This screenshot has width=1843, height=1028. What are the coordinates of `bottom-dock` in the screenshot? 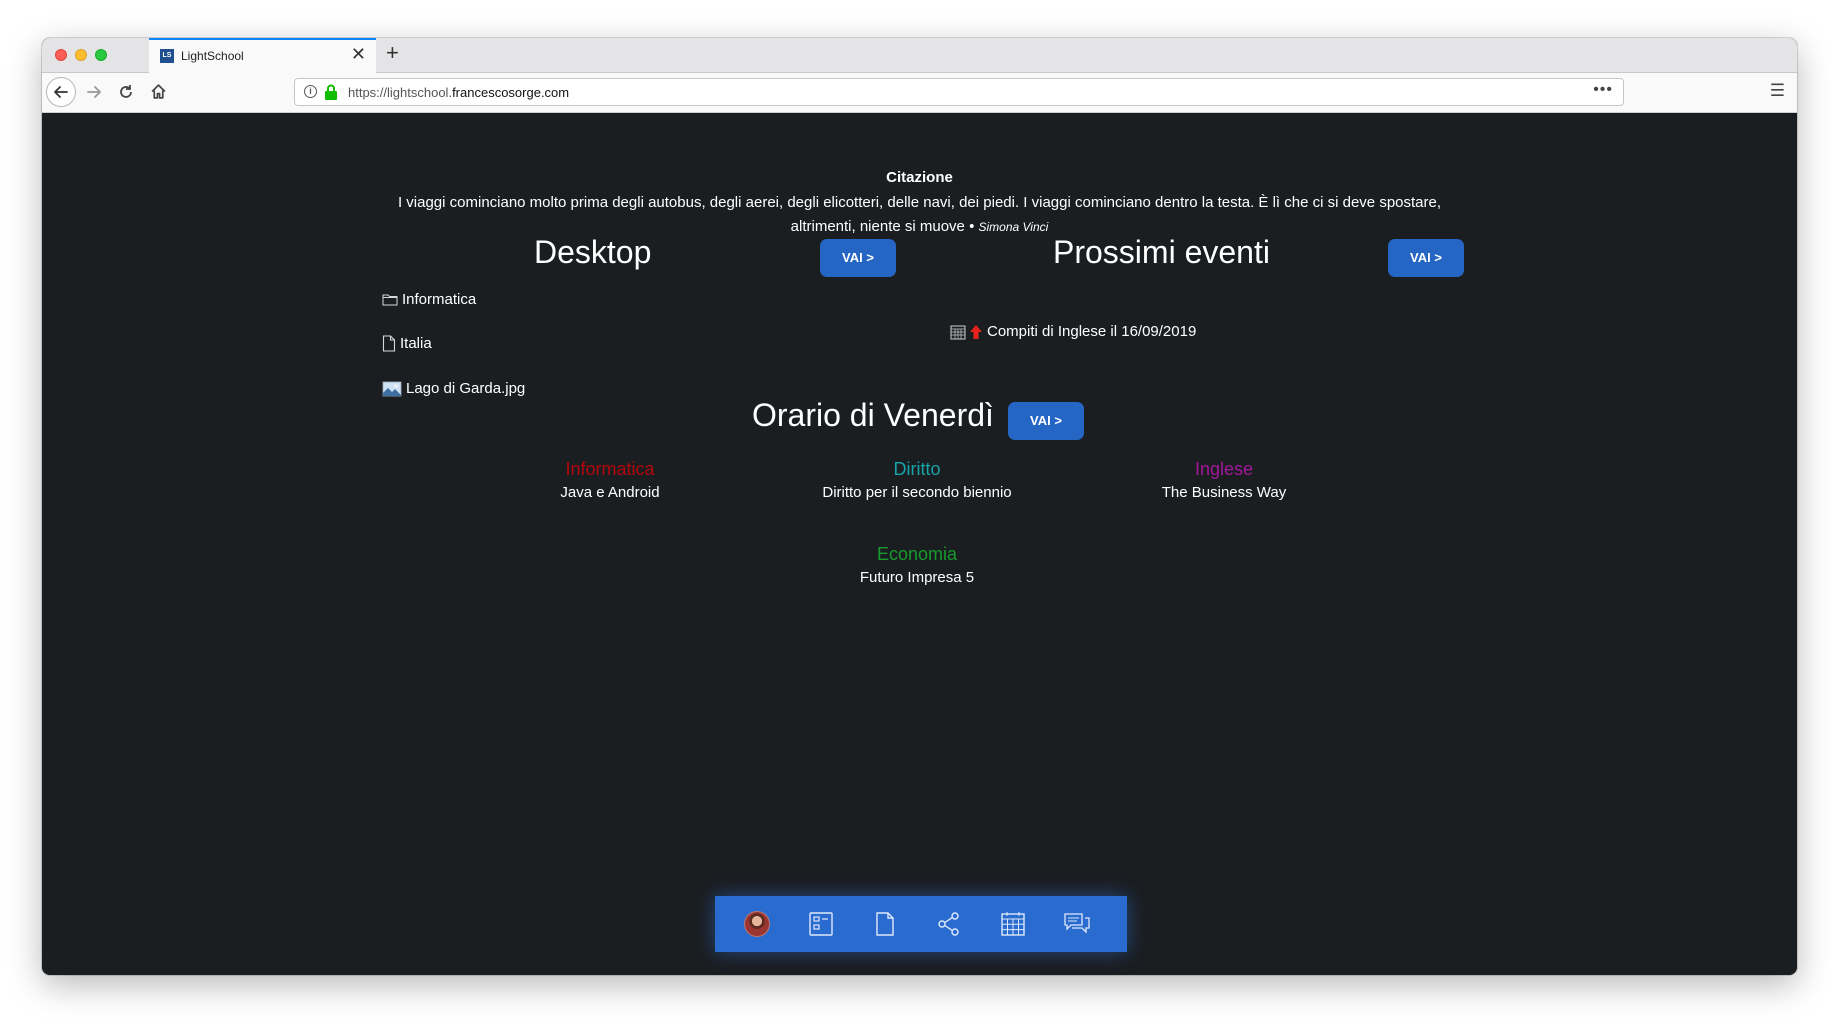 It's located at (921, 924).